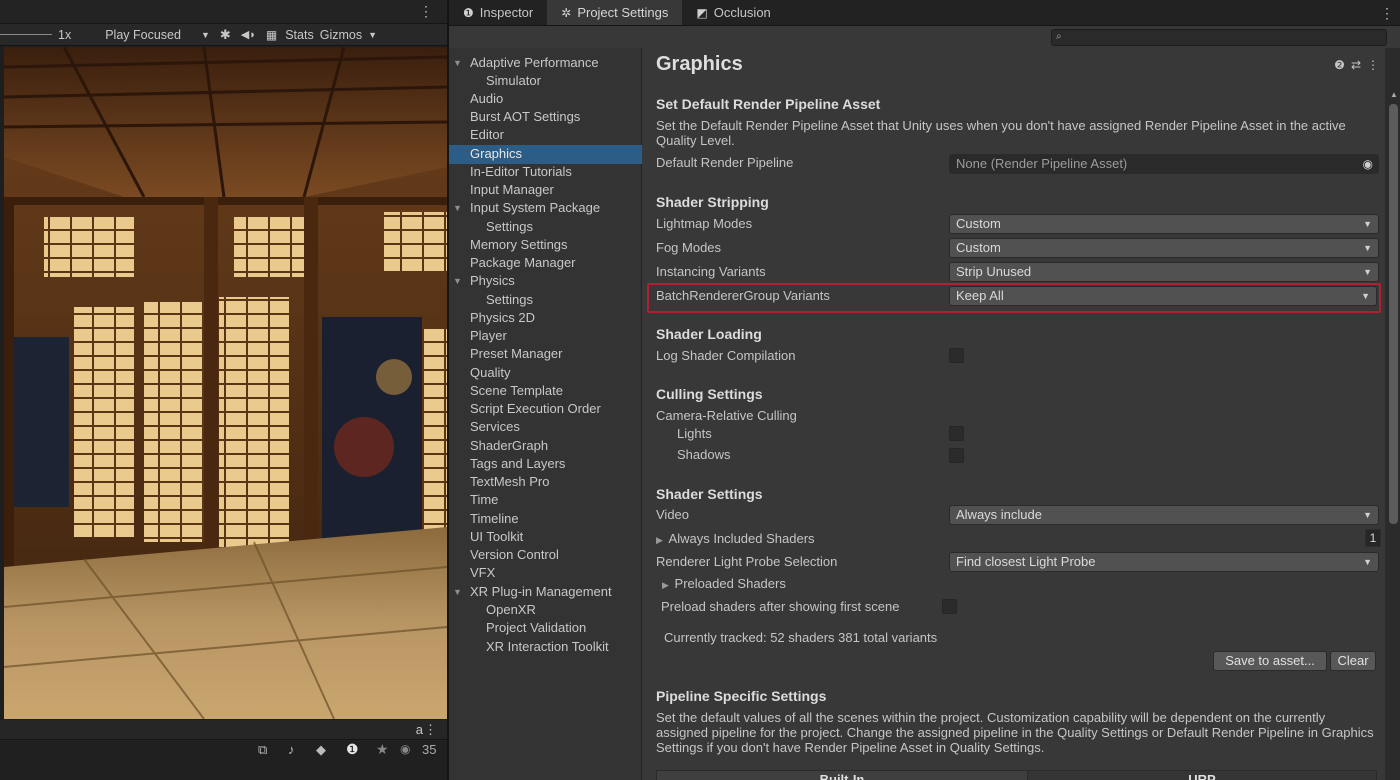  What do you see at coordinates (419, 729) in the screenshot?
I see `lock-icon: a` at bounding box center [419, 729].